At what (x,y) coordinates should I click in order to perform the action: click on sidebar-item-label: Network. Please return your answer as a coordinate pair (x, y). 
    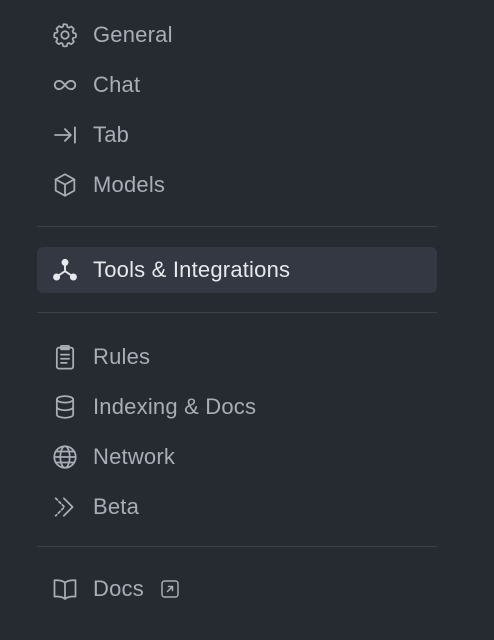
    Looking at the image, I should click on (134, 456).